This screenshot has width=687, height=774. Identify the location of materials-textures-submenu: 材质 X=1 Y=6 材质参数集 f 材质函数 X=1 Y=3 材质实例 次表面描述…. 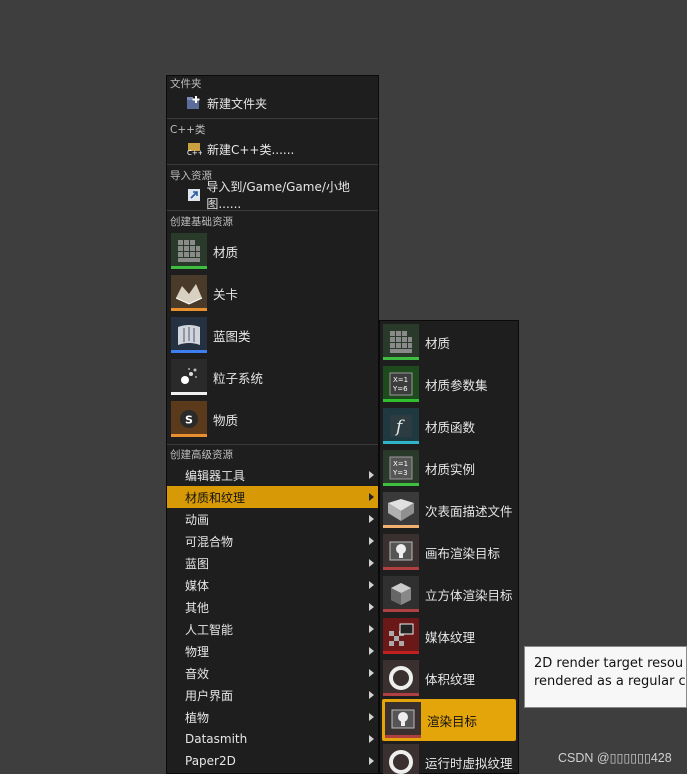
(449, 547).